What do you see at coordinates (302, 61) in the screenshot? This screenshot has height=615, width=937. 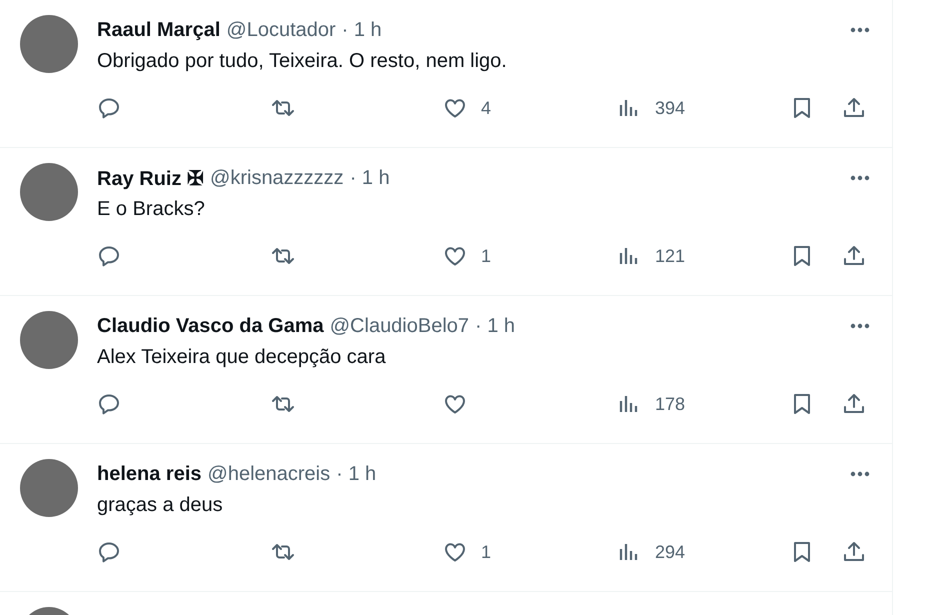 I see `post-text: Obrigado por tudo, Teixeira. O resto, nem ligo.` at bounding box center [302, 61].